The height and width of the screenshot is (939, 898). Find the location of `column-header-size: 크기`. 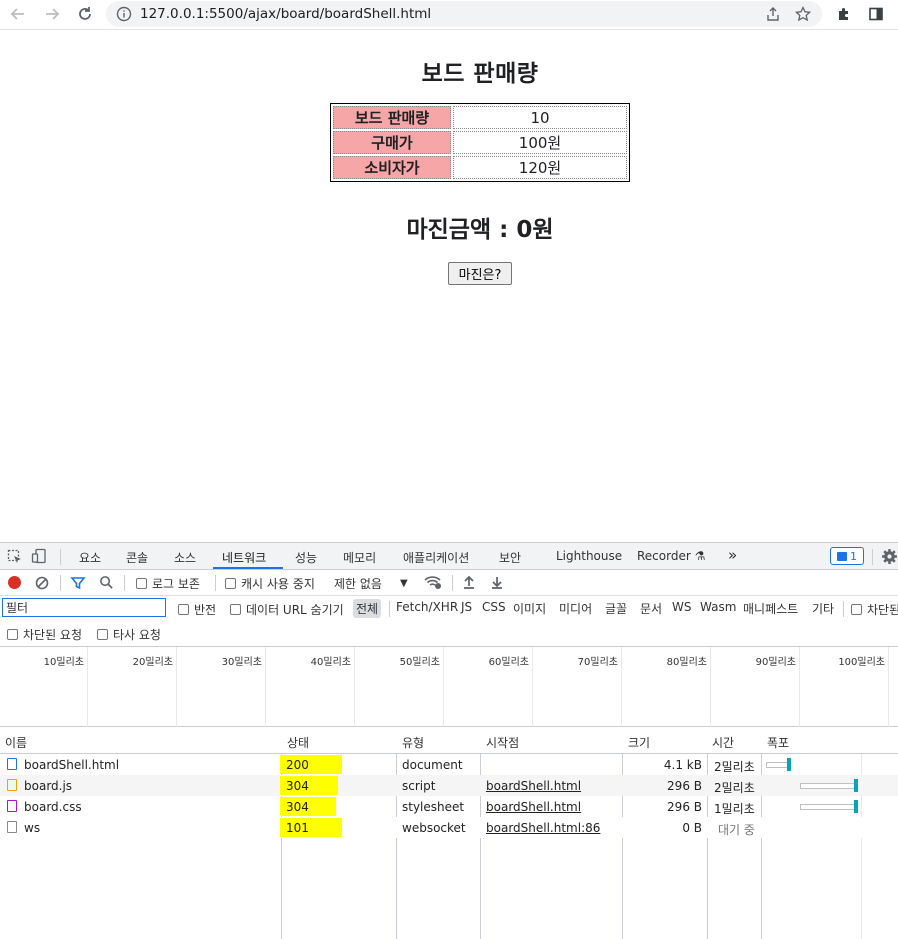

column-header-size: 크기 is located at coordinates (639, 742).